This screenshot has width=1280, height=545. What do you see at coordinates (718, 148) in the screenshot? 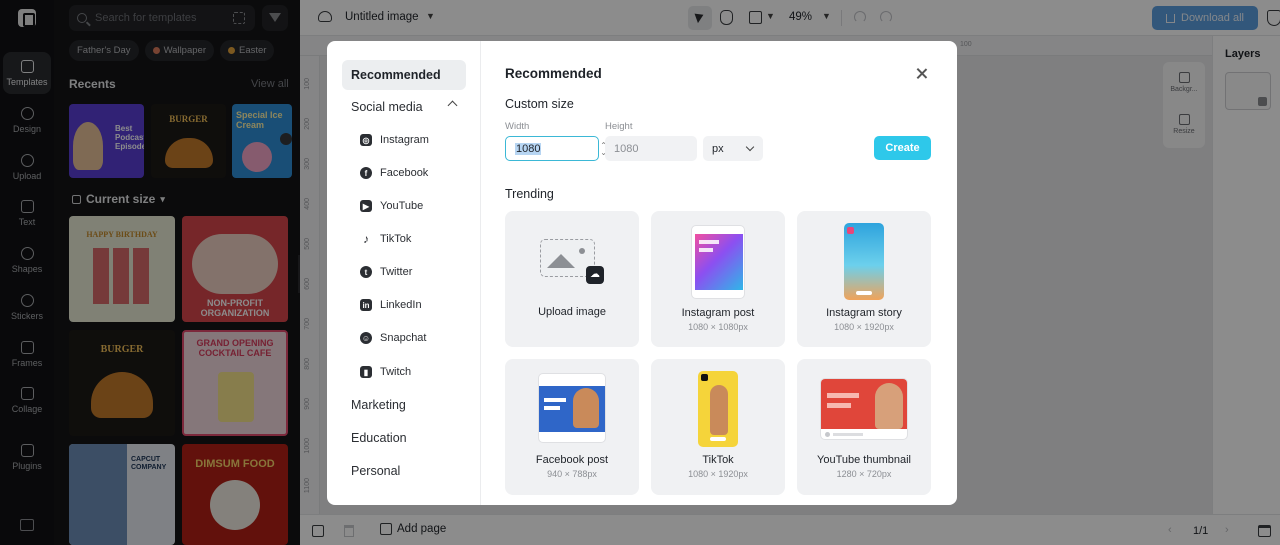
I see `unit-value: px` at bounding box center [718, 148].